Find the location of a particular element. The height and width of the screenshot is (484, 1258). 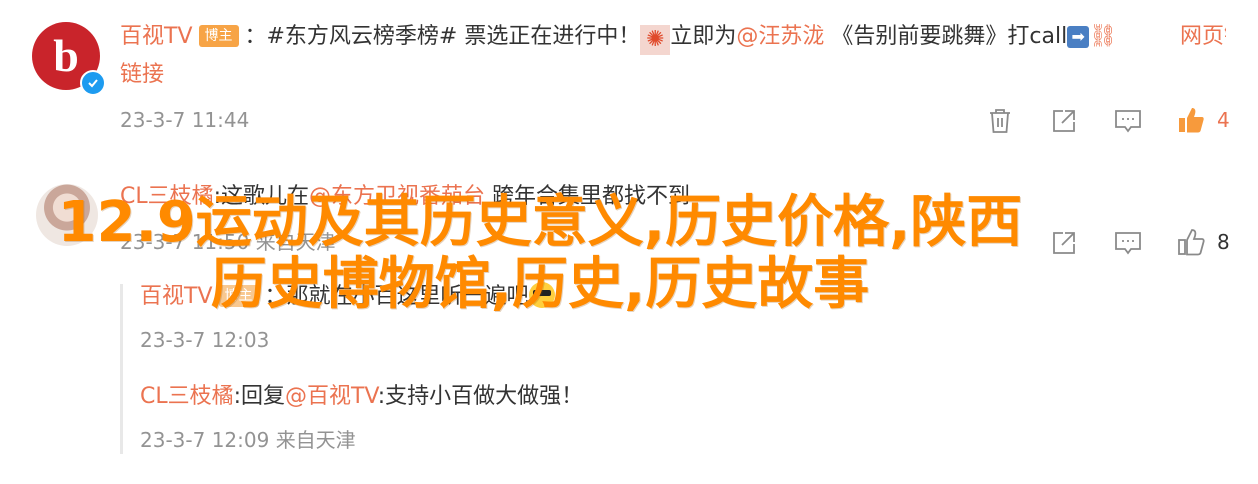

overlay-line-2: 历史博物馆,历史,历史故事 is located at coordinates (540, 284).